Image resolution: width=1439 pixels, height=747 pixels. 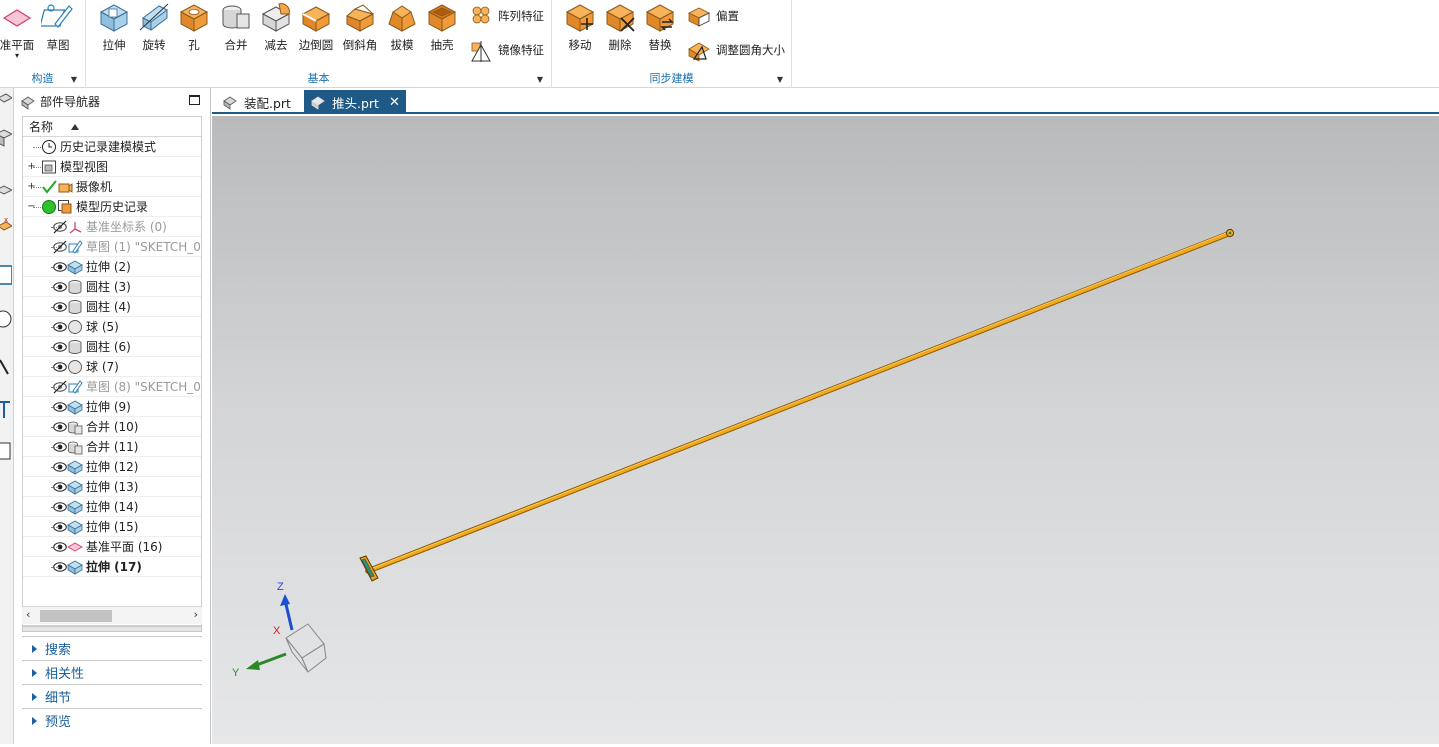 What do you see at coordinates (108, 147) in the screenshot?
I see `tree-row-label: 历史记录建模模式` at bounding box center [108, 147].